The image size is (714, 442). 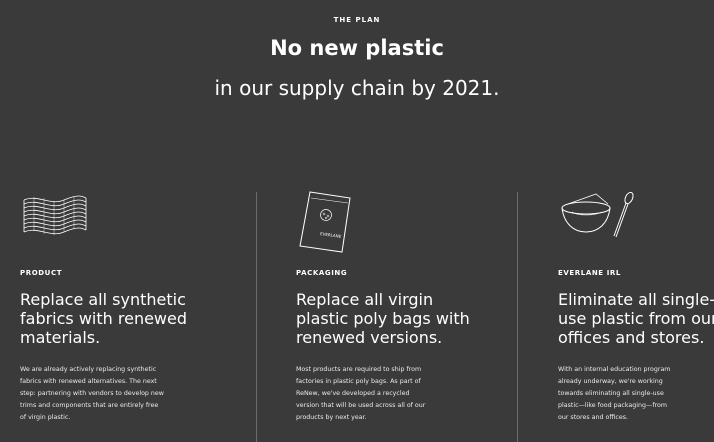 What do you see at coordinates (357, 88) in the screenshot?
I see `subhead: in our supply chain by 2021.` at bounding box center [357, 88].